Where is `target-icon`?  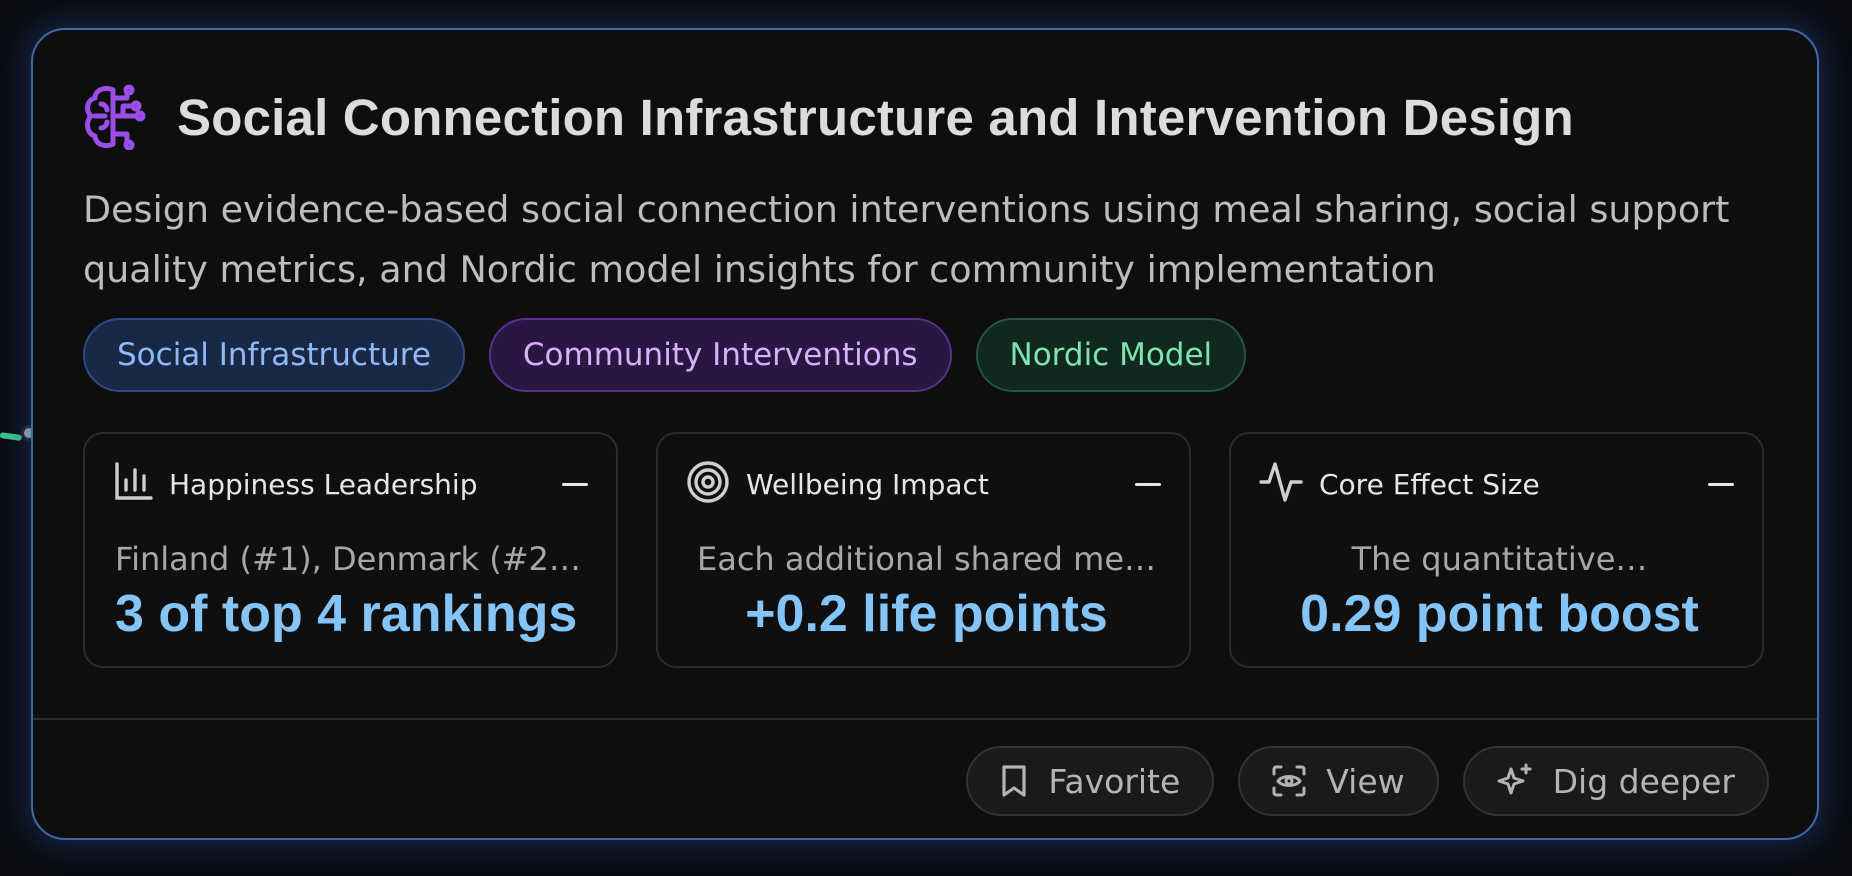
target-icon is located at coordinates (708, 484).